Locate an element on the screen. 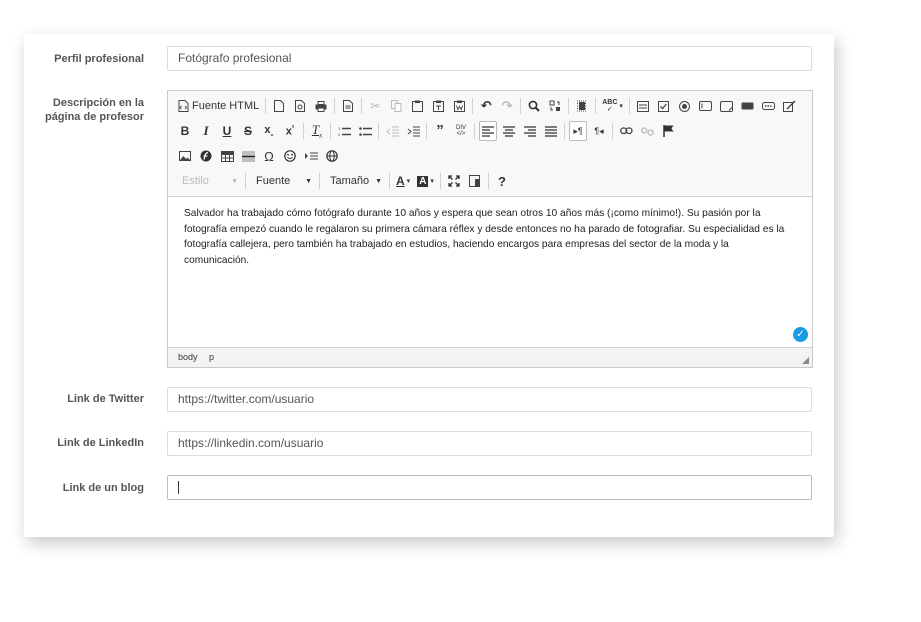 Image resolution: width=921 pixels, height=622 pixels. preview-button is located at coordinates (300, 106).